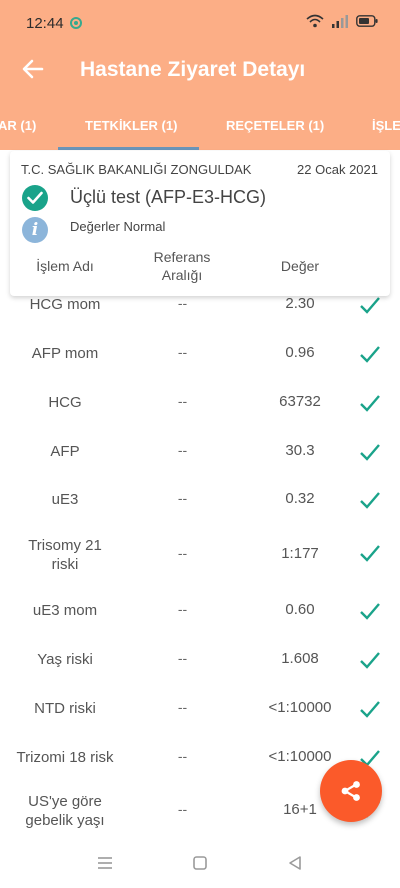  Describe the element at coordinates (35, 198) in the screenshot. I see `check-circle-icon` at that location.